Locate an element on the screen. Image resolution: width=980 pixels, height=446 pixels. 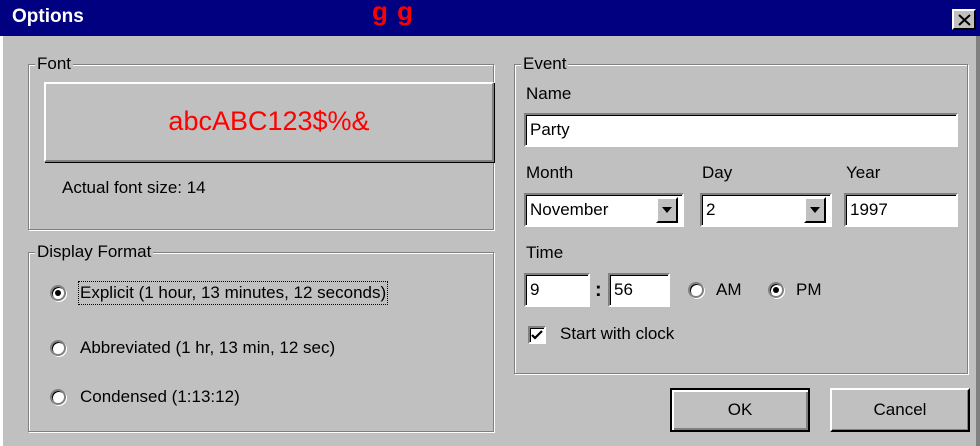
cancel-button: Cancel is located at coordinates (900, 410).